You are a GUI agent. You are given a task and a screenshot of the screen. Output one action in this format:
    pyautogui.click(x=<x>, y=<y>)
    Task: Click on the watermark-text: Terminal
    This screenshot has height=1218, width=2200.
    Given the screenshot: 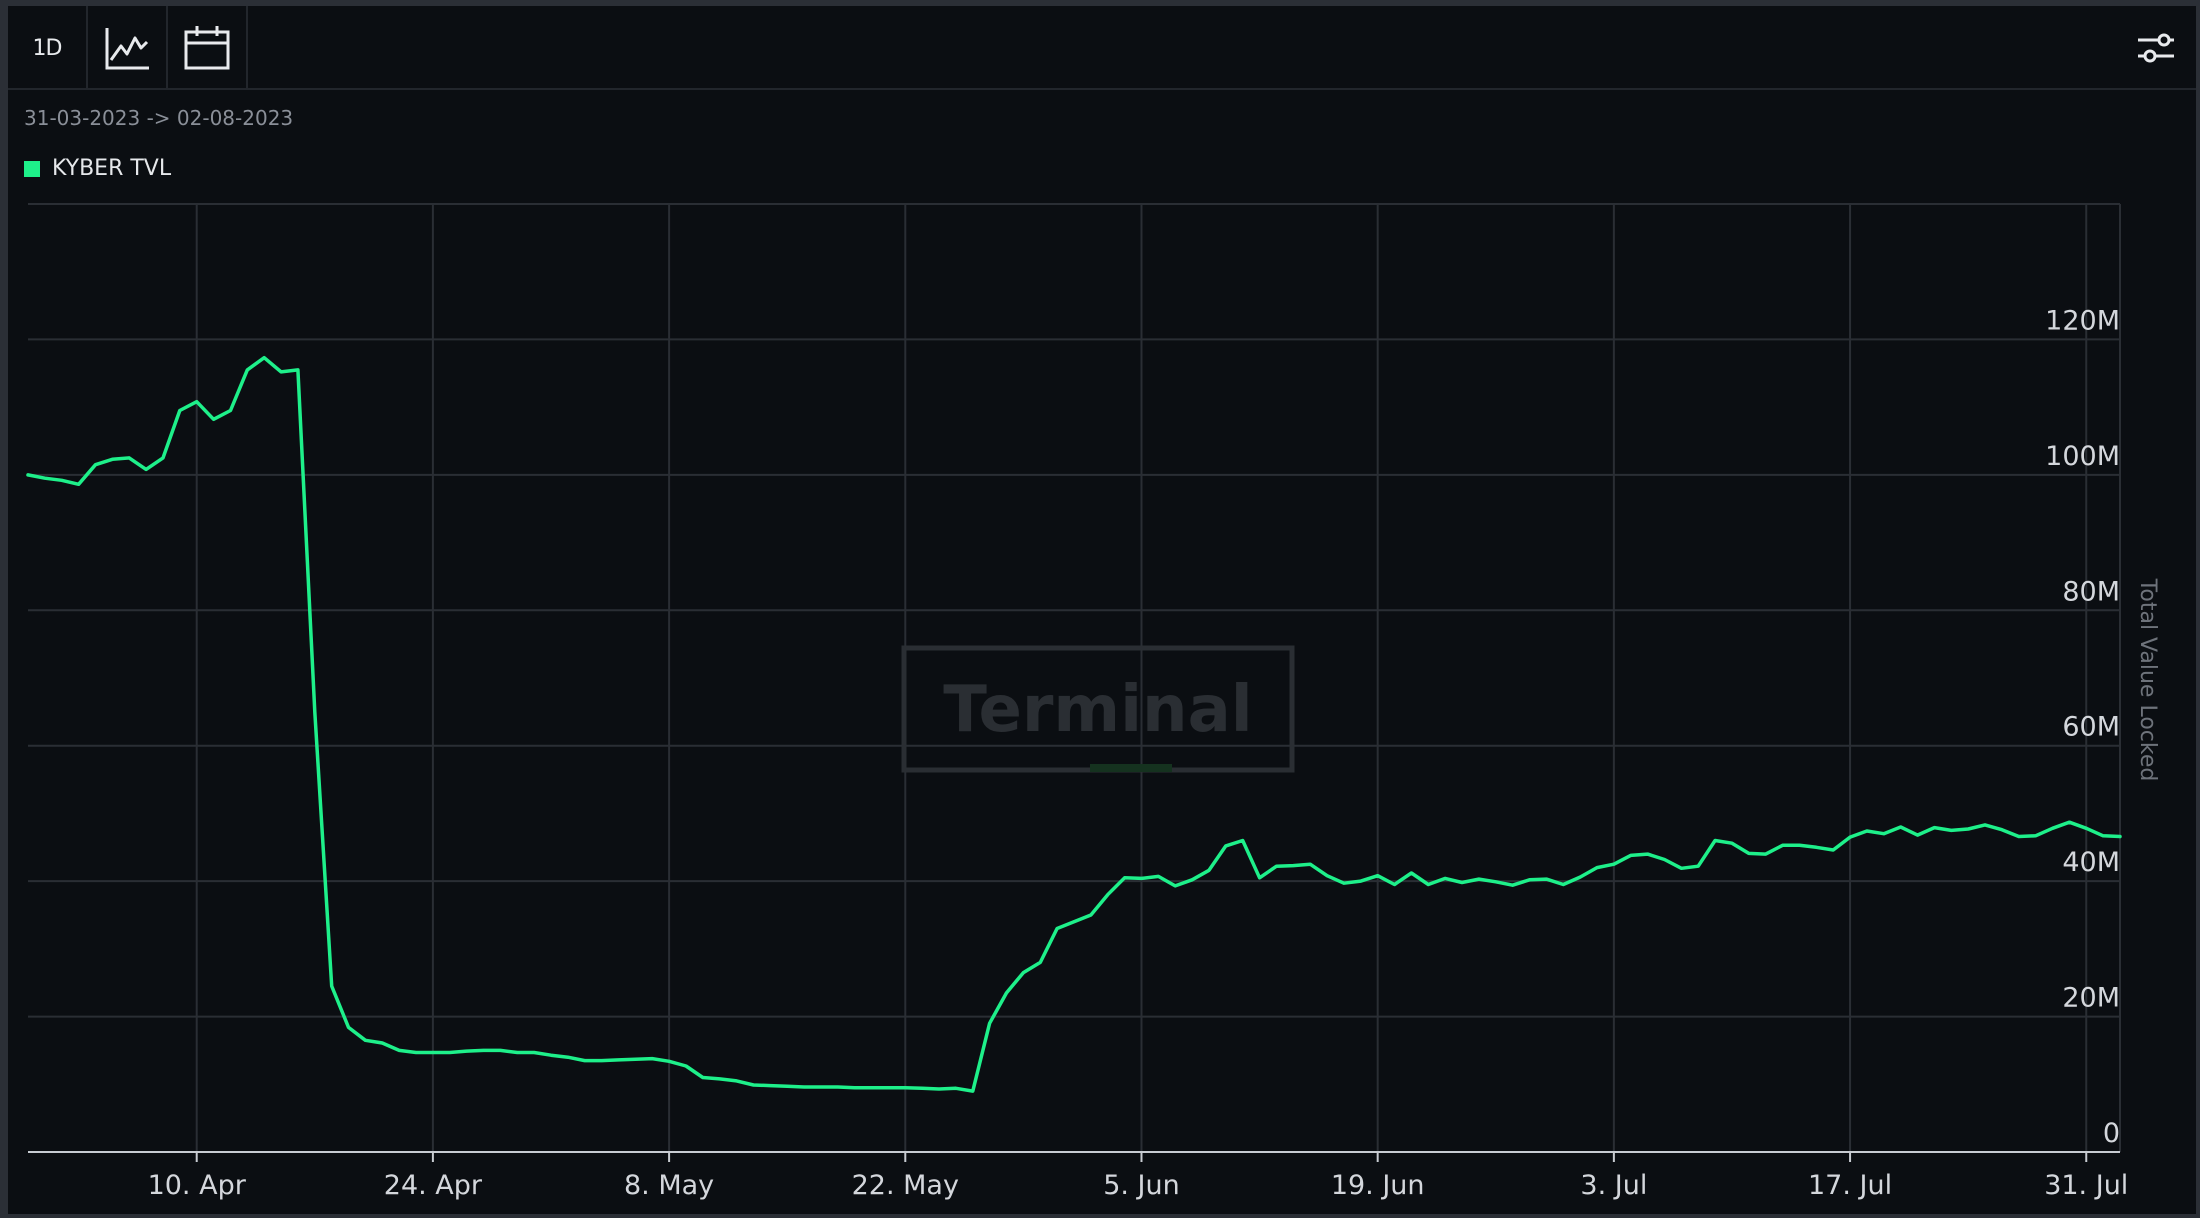 What is the action you would take?
    pyautogui.click(x=1097, y=710)
    